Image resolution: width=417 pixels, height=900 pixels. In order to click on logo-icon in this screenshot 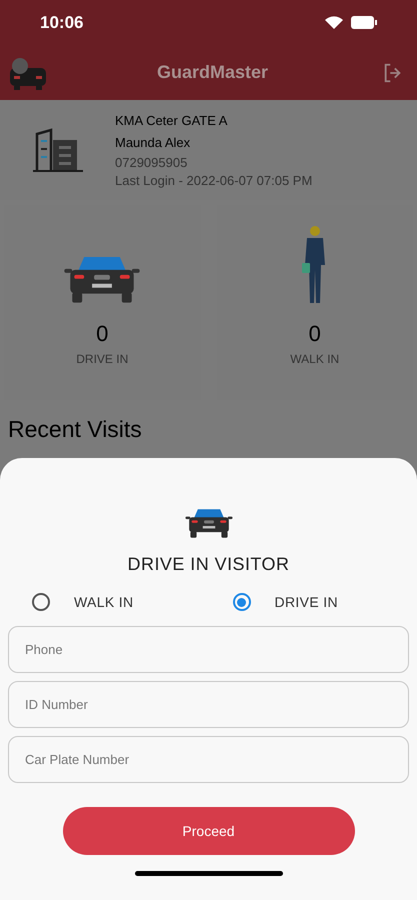, I will do `click(28, 73)`.